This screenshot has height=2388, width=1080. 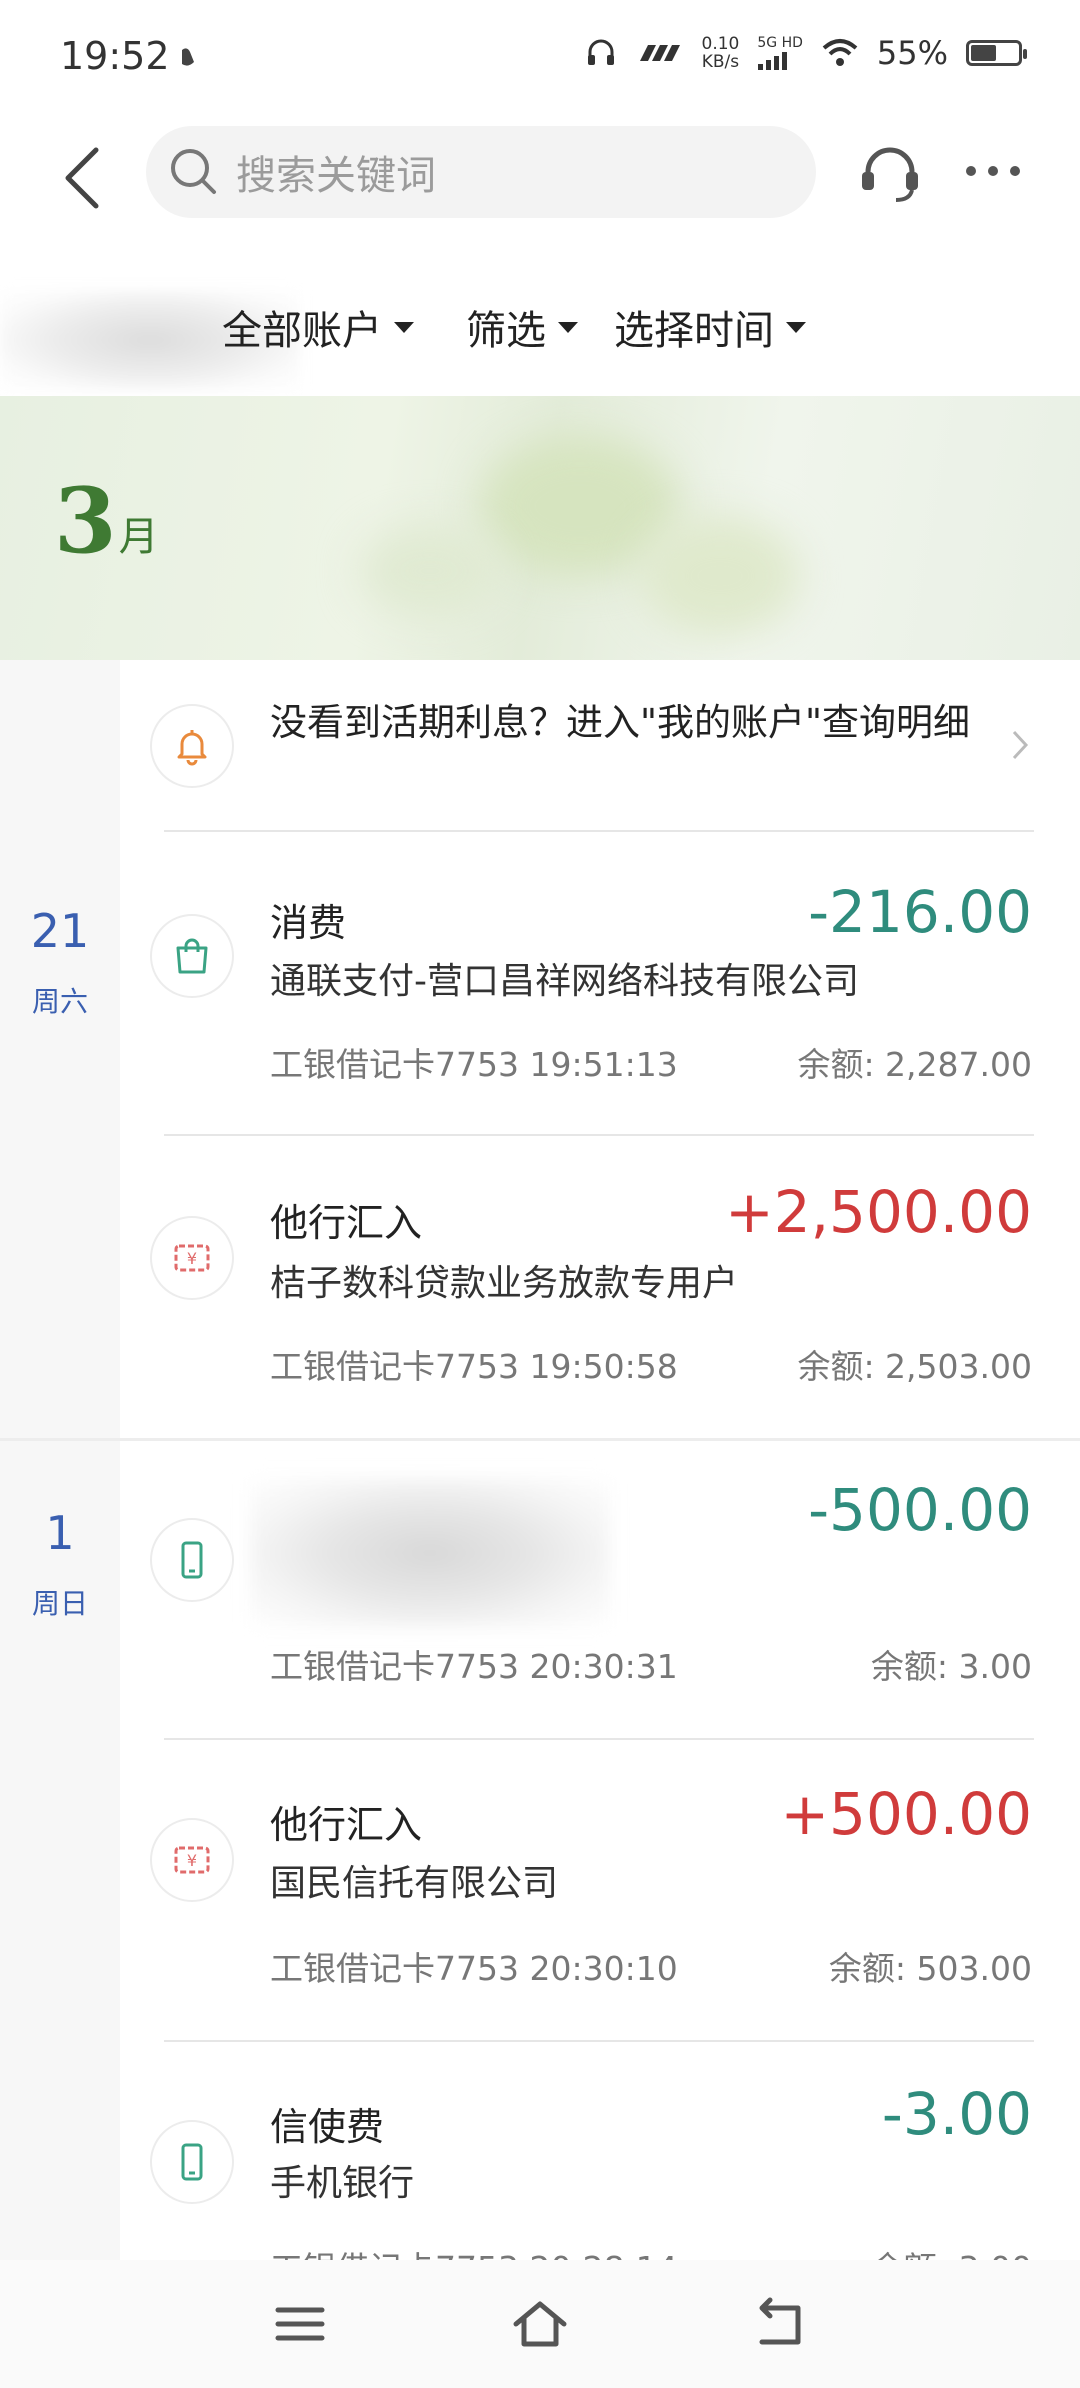 I want to click on search-icon, so click(x=193, y=171).